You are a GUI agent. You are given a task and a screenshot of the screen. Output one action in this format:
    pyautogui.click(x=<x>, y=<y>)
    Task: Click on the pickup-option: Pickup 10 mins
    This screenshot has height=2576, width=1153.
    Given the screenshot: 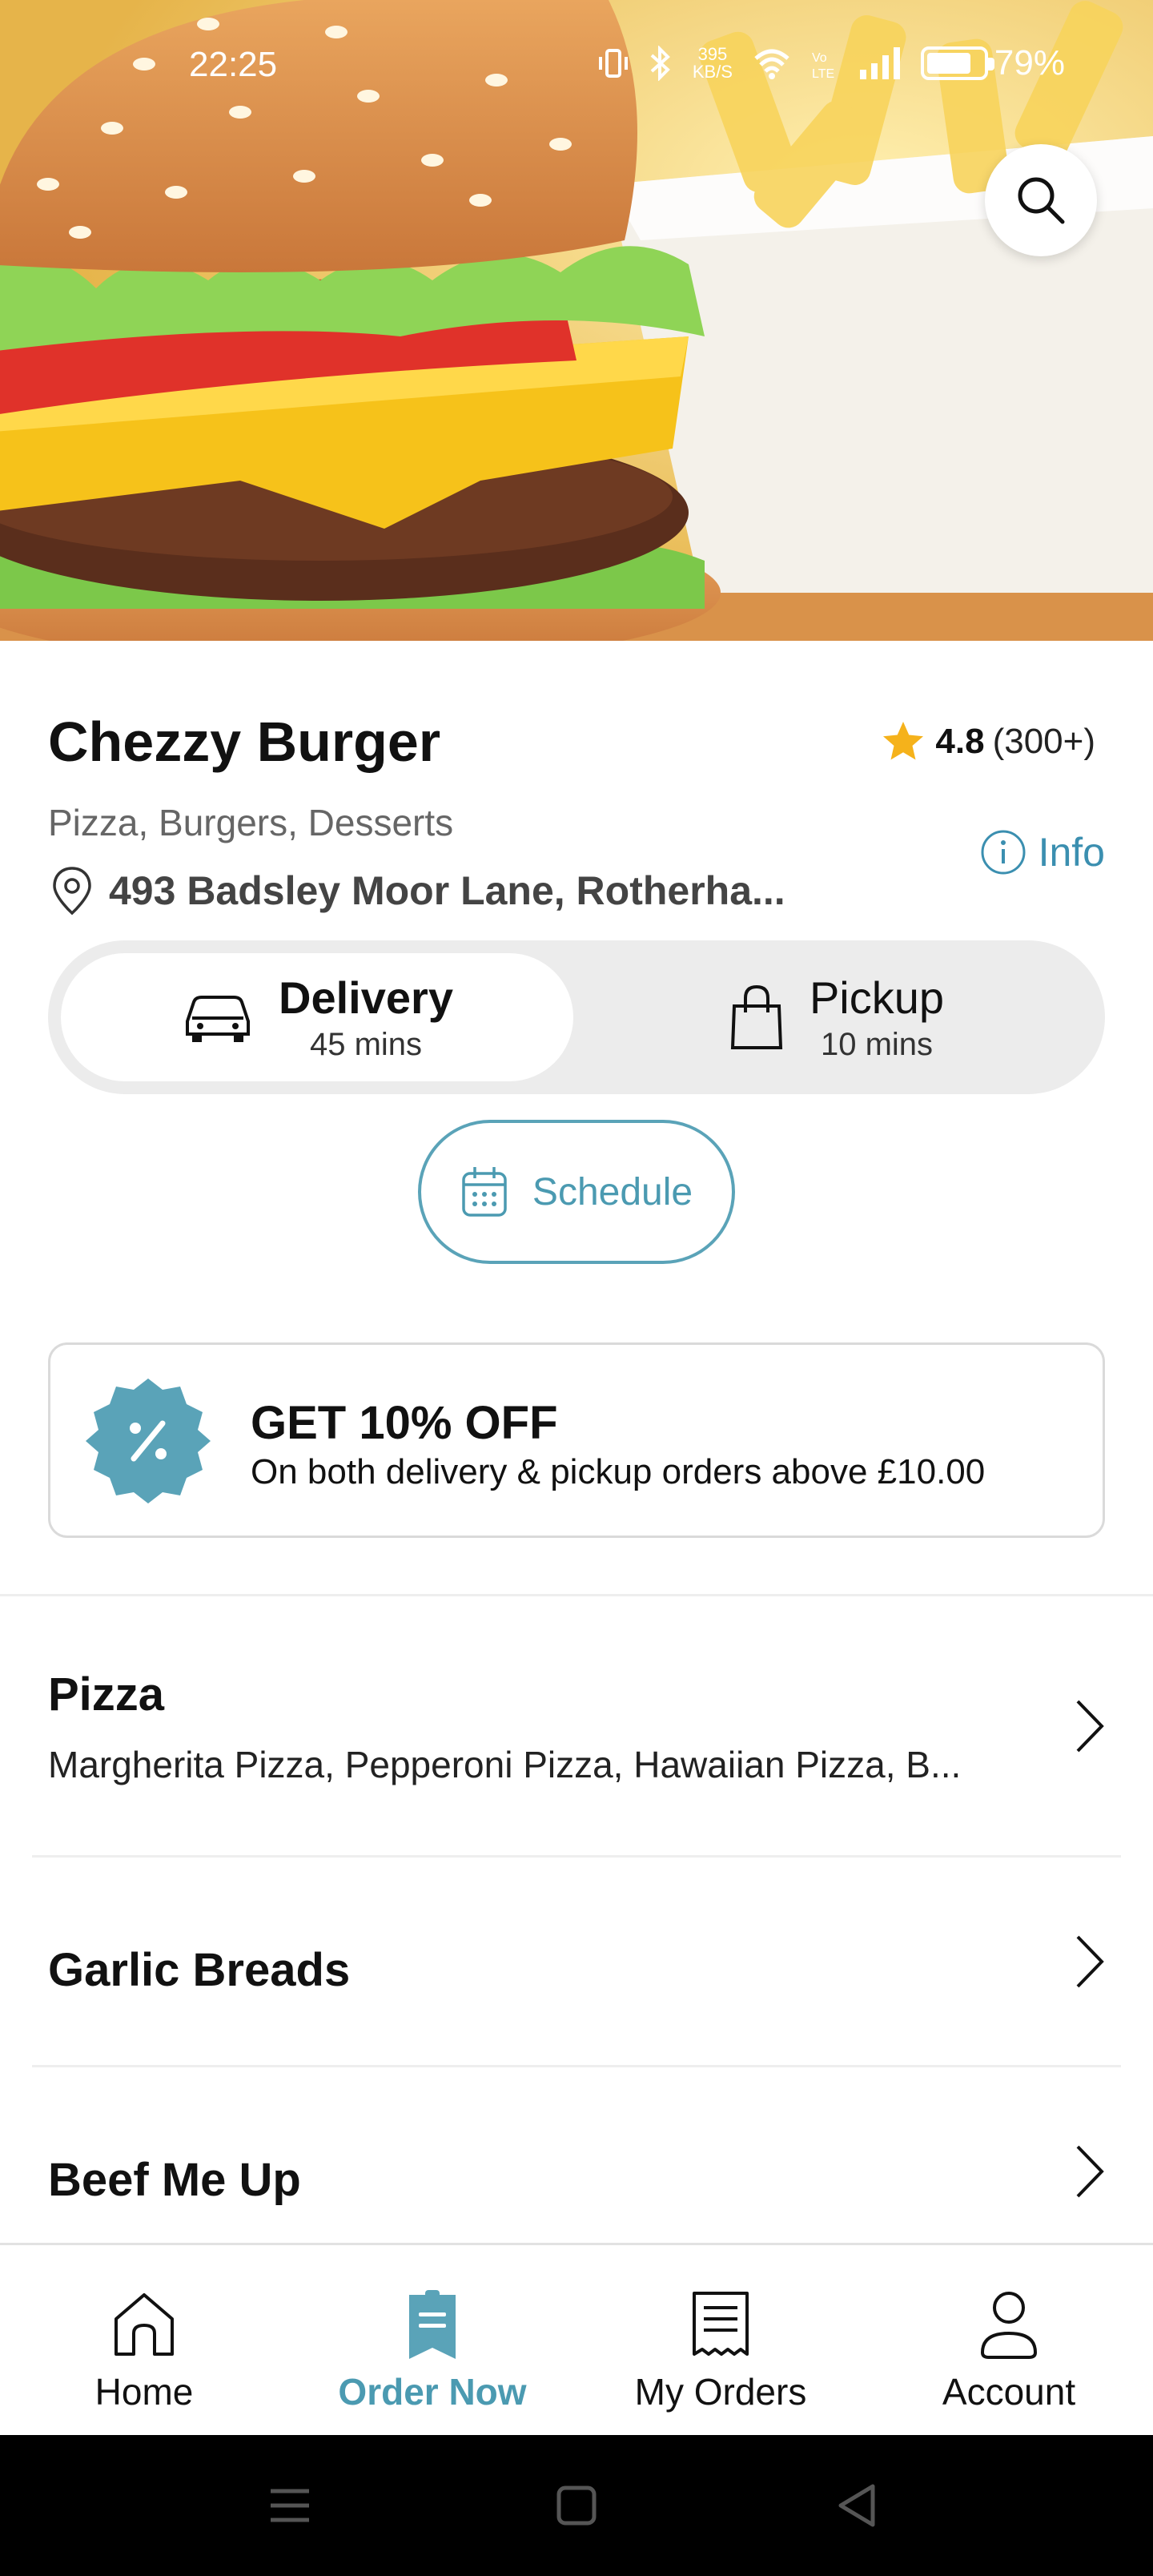 What is the action you would take?
    pyautogui.click(x=836, y=1017)
    